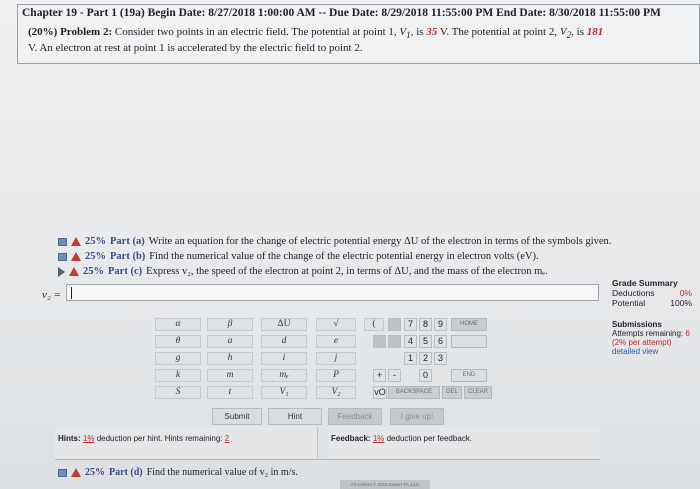  I want to click on key-g: g, so click(178, 358).